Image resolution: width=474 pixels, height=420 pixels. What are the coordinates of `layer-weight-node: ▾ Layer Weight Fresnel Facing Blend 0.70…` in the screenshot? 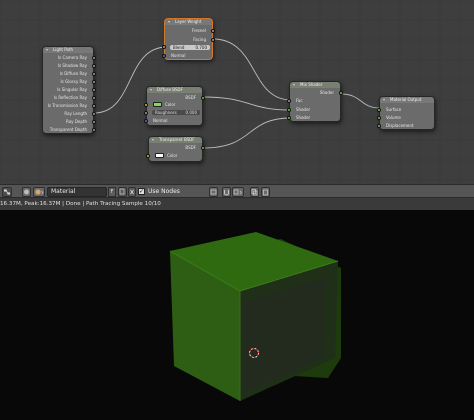 It's located at (188, 39).